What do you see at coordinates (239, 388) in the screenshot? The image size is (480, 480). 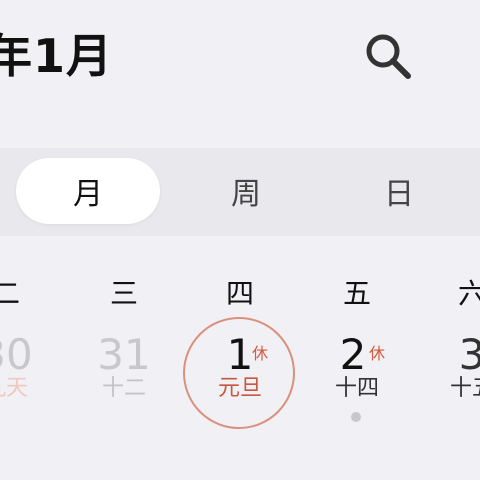 I see `holiday-label: 元旦` at bounding box center [239, 388].